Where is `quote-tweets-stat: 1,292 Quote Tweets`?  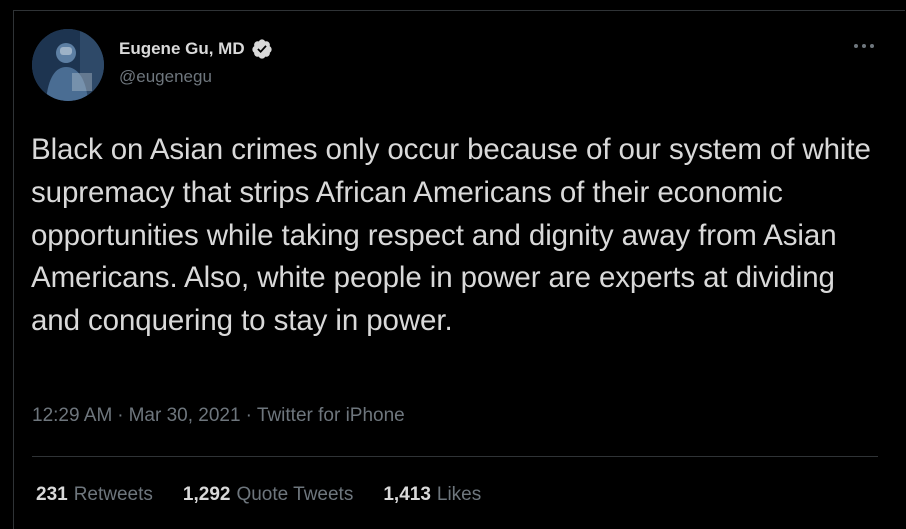
quote-tweets-stat: 1,292 Quote Tweets is located at coordinates (268, 495).